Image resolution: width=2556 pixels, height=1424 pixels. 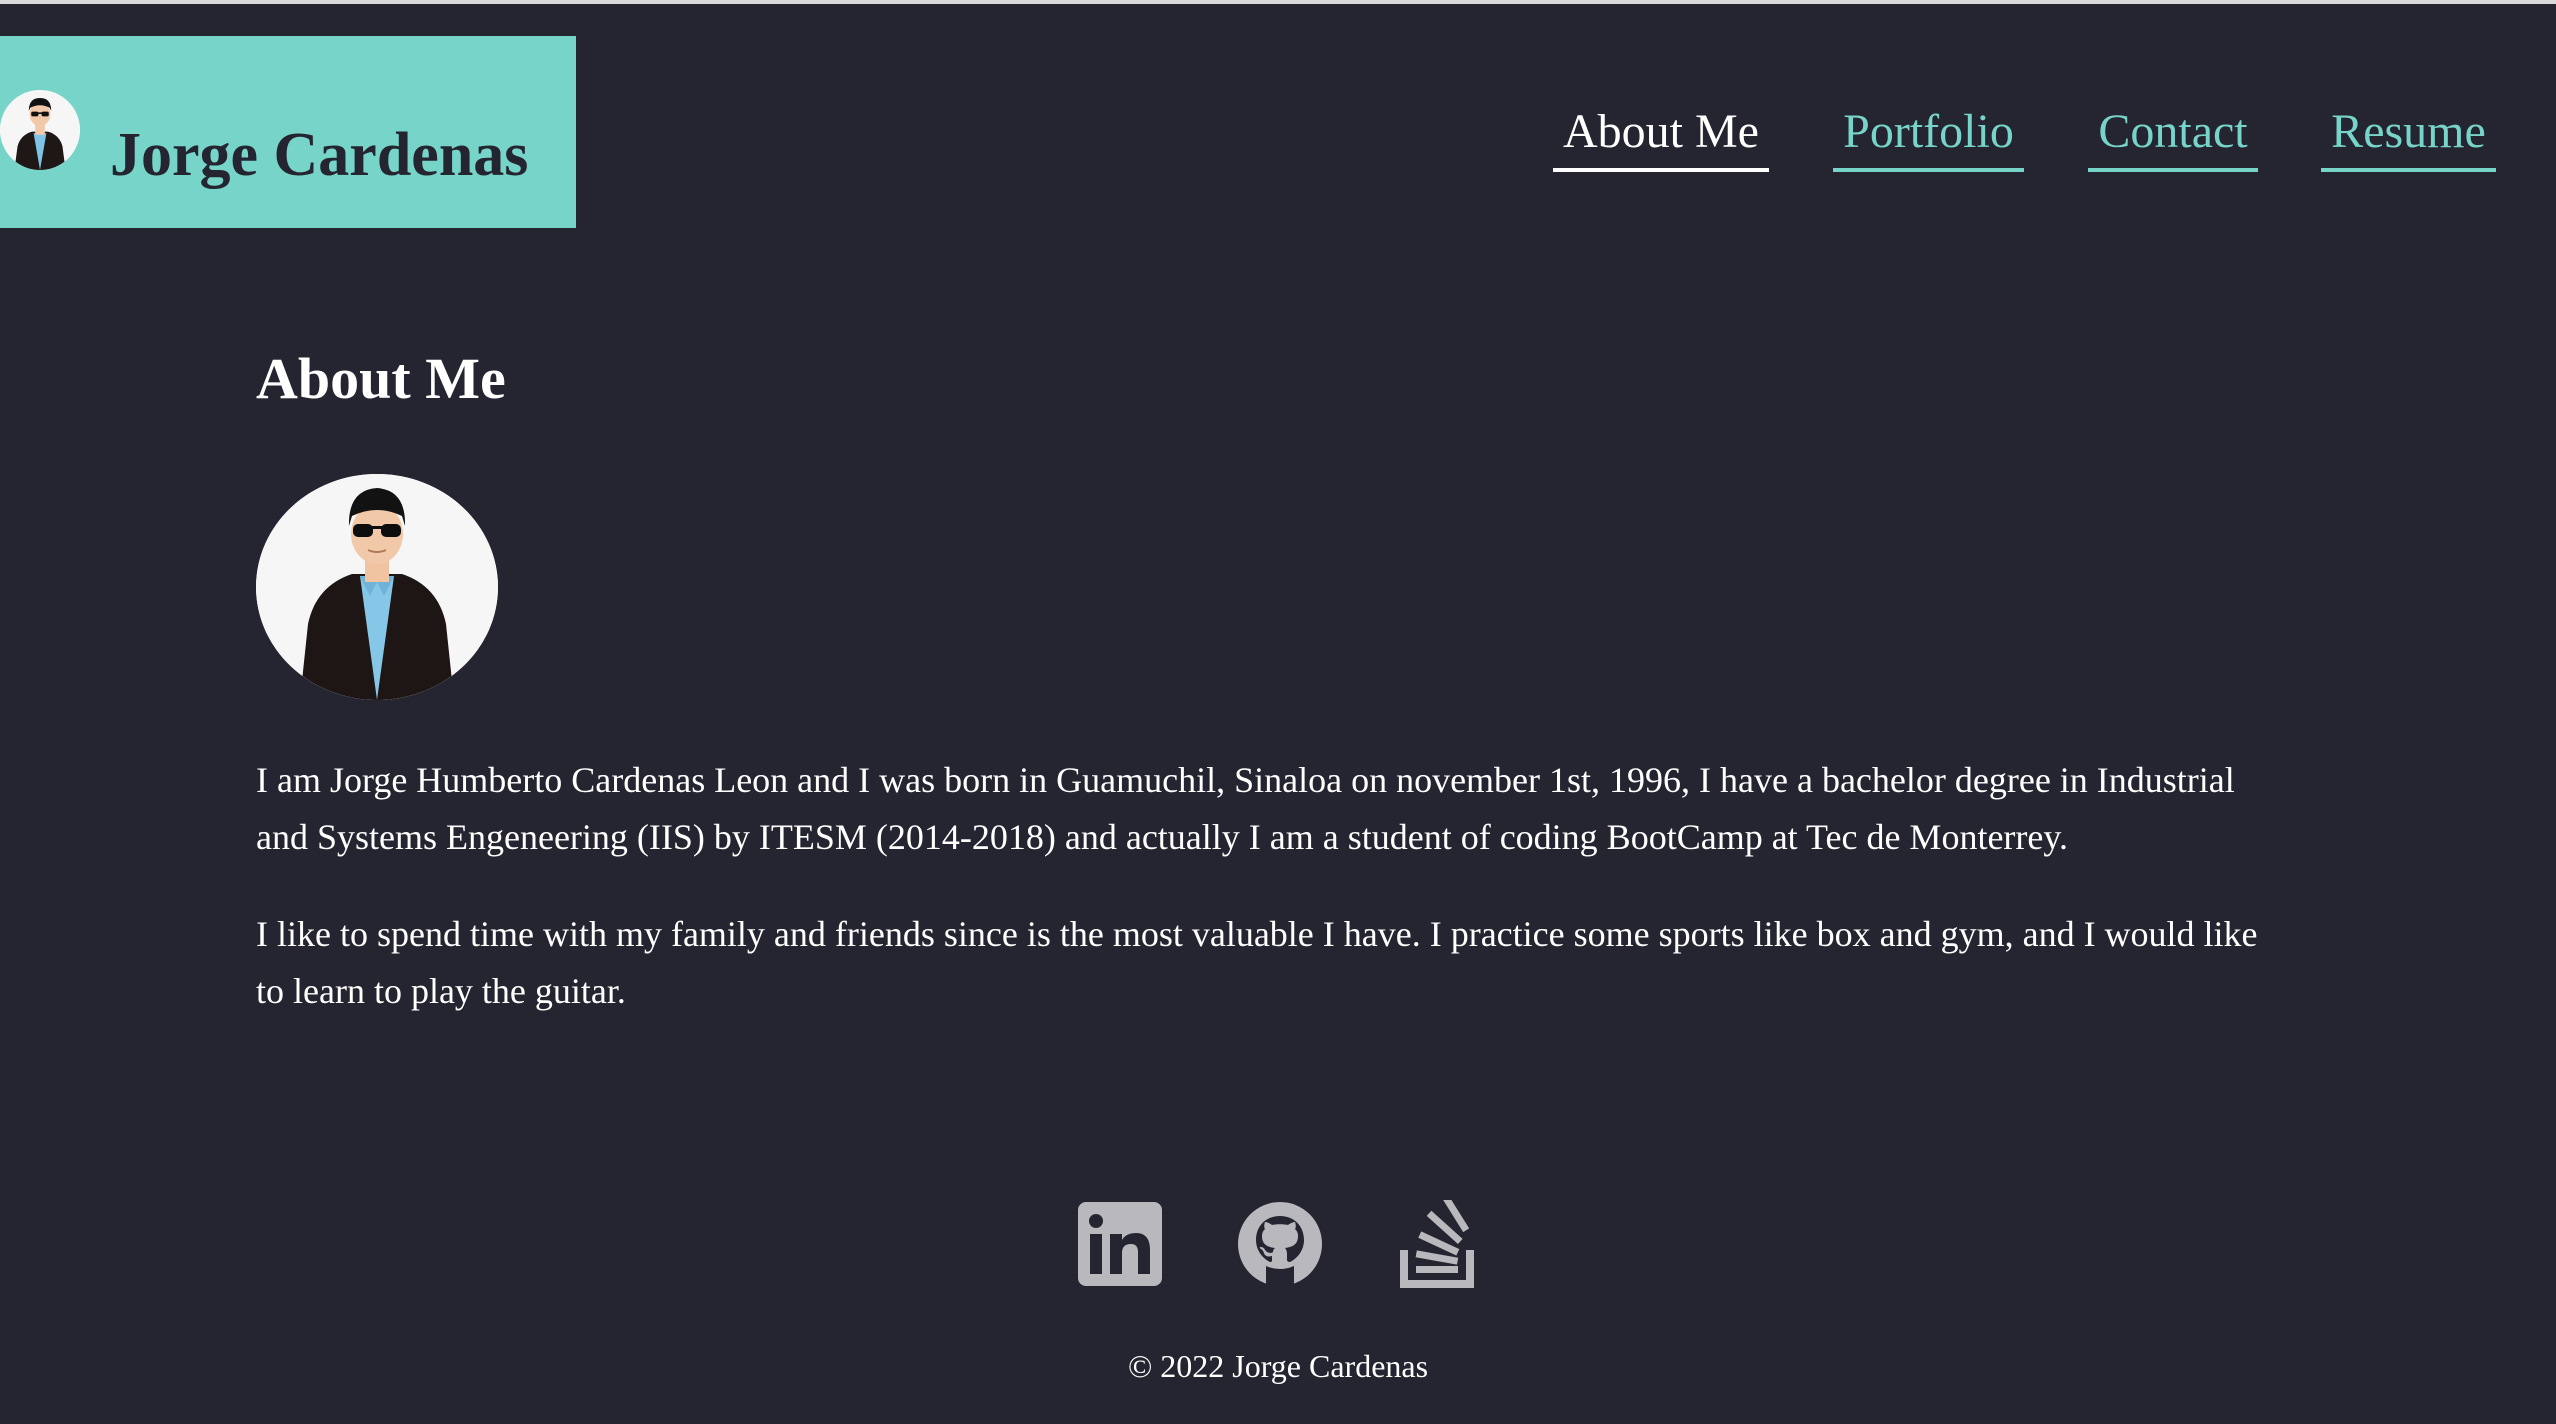 I want to click on github-link, so click(x=1280, y=1244).